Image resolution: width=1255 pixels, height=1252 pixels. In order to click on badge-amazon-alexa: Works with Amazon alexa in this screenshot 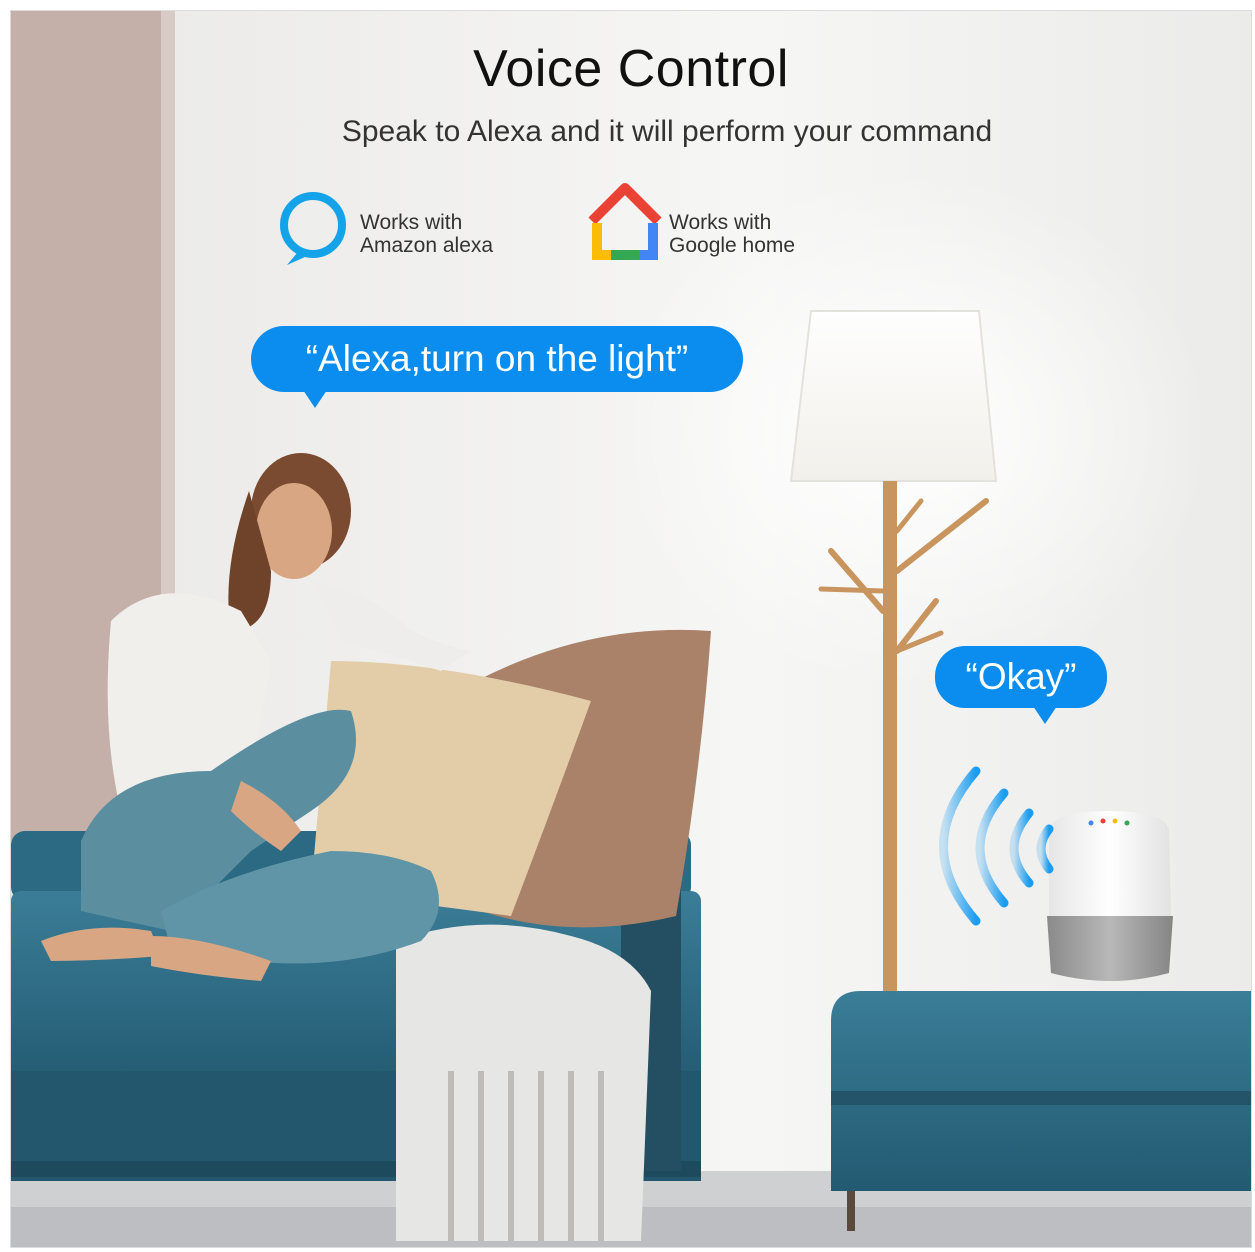, I will do `click(419, 234)`.